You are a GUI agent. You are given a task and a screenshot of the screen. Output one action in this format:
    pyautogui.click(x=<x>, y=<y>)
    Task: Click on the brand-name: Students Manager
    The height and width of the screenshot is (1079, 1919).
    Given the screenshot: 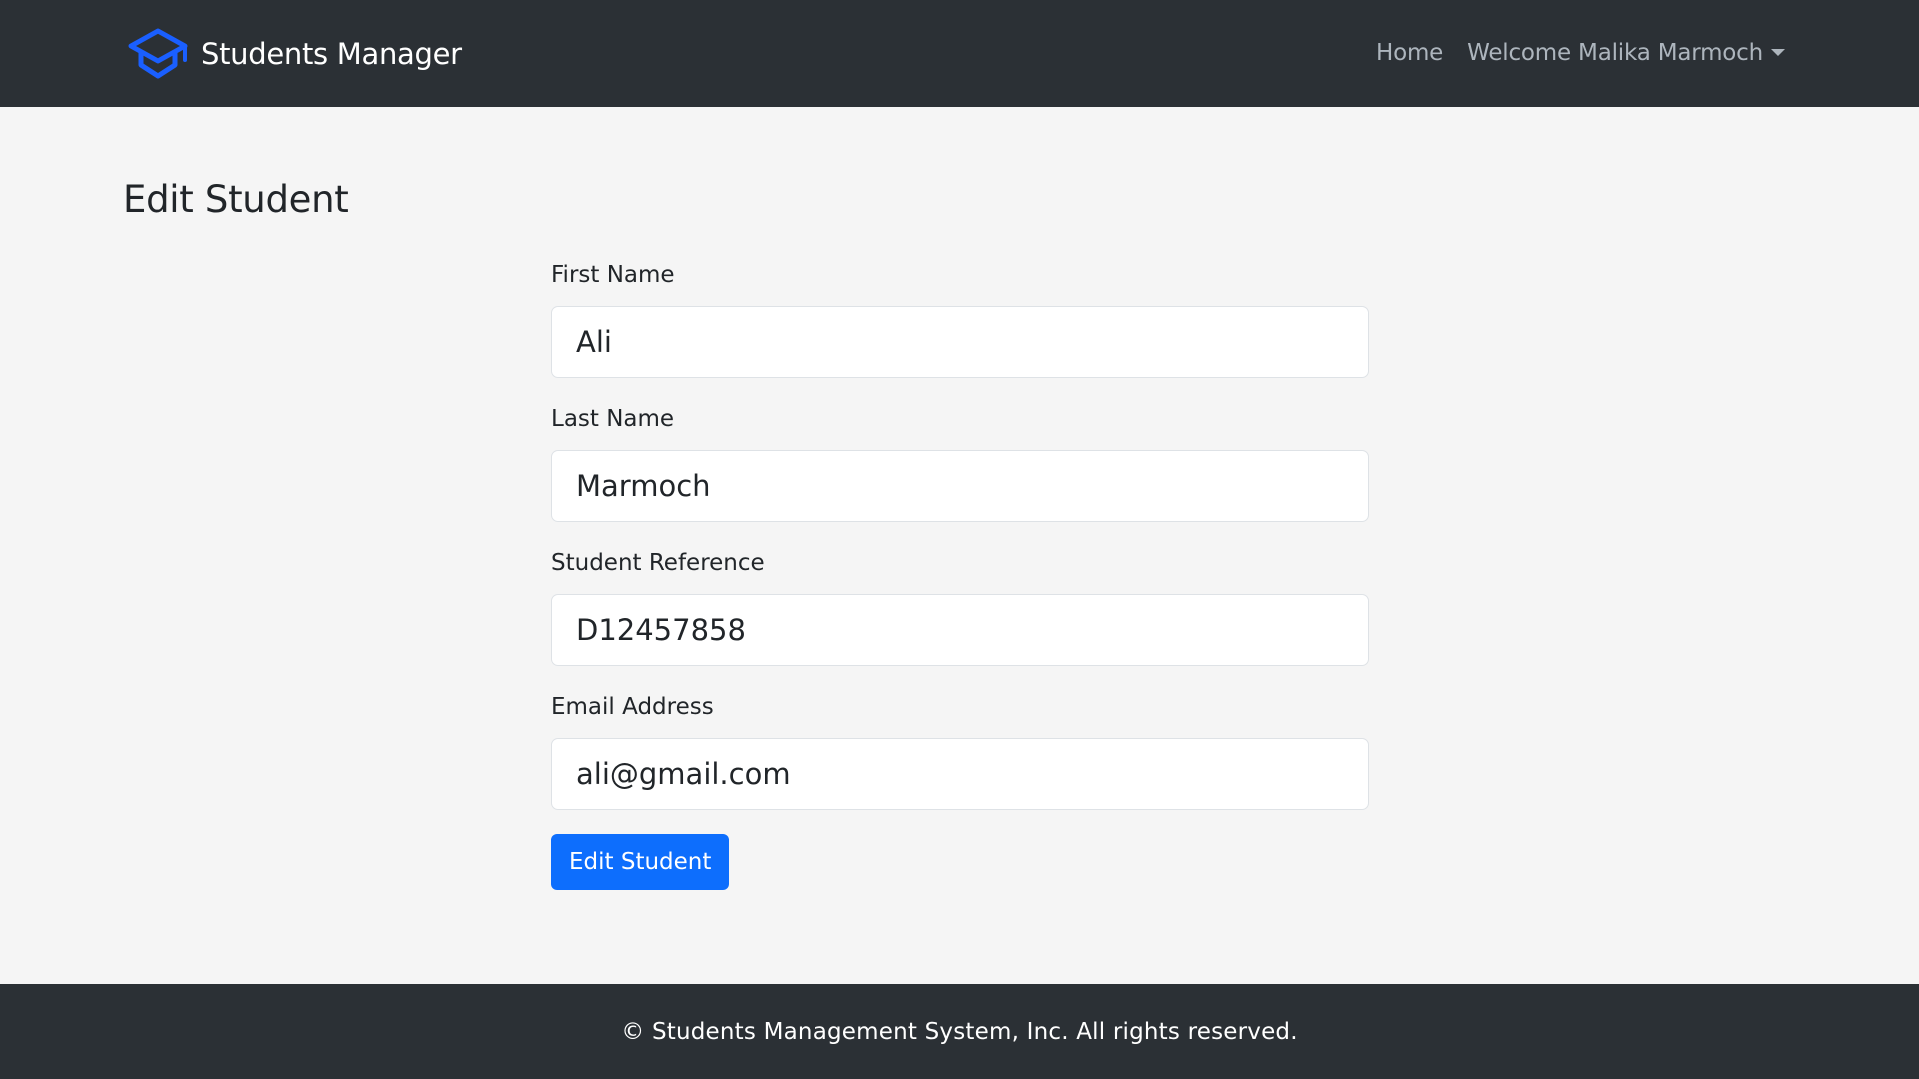 What is the action you would take?
    pyautogui.click(x=331, y=54)
    